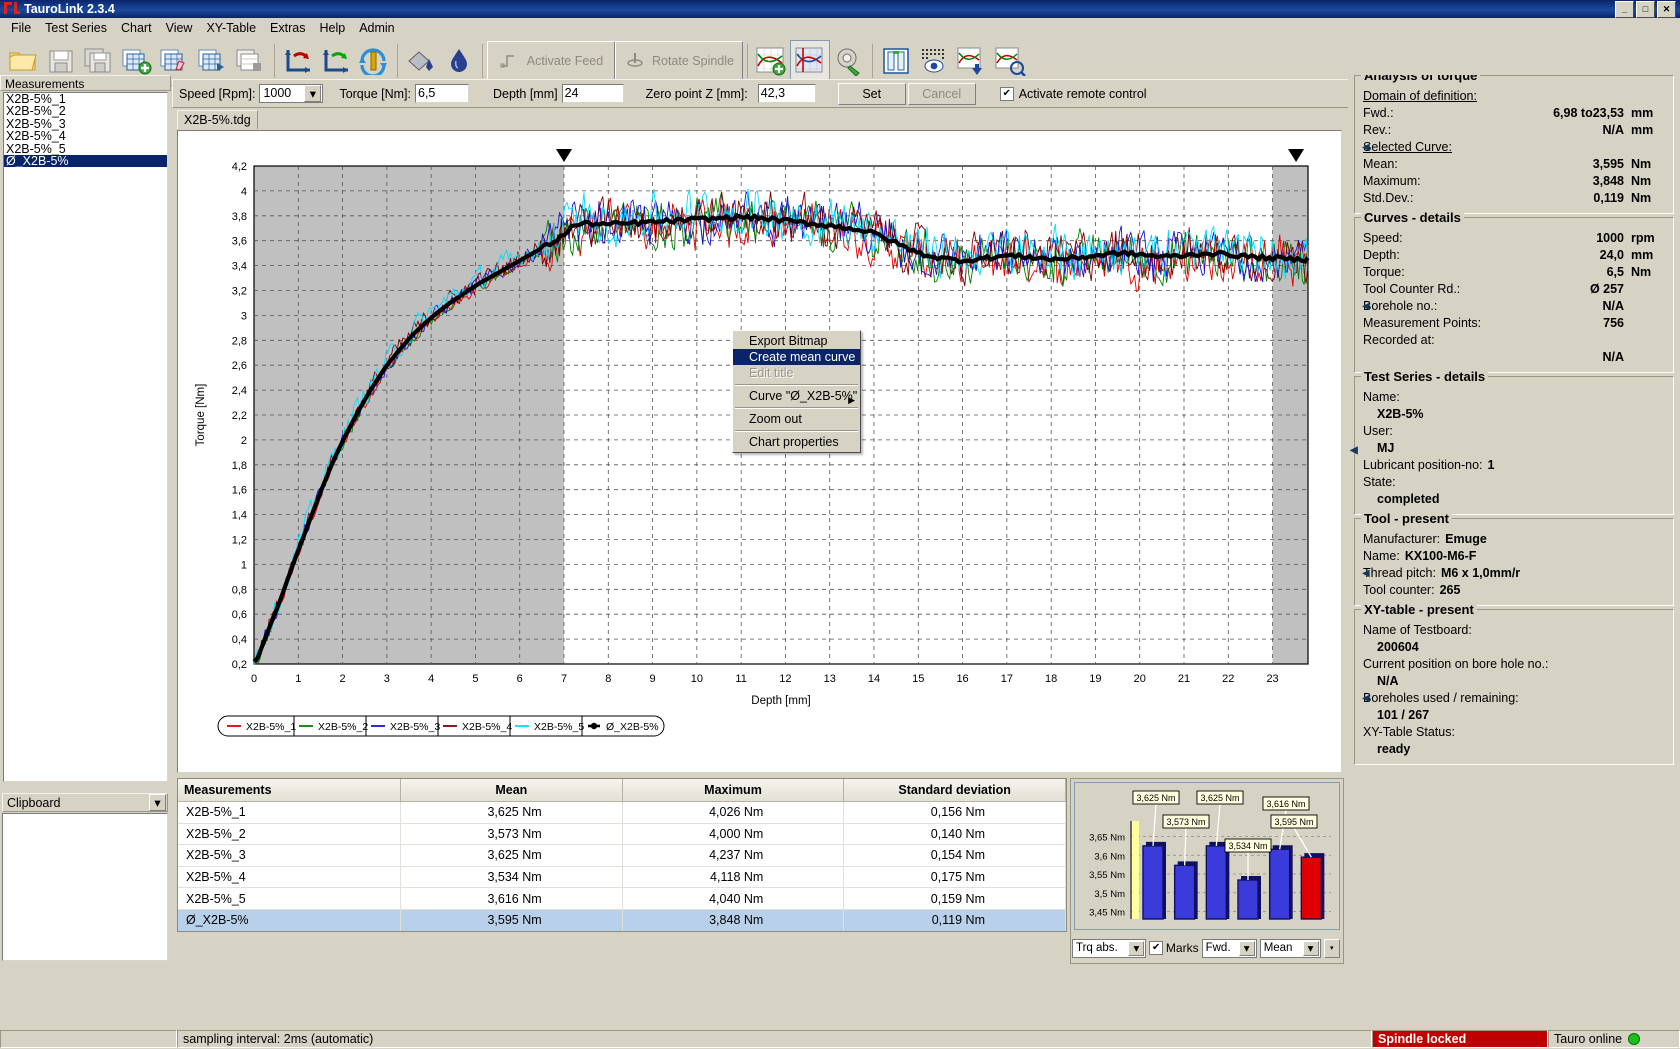 Image resolution: width=1680 pixels, height=1049 pixels. I want to click on unit-select: Trq abs. ▾, so click(1109, 948).